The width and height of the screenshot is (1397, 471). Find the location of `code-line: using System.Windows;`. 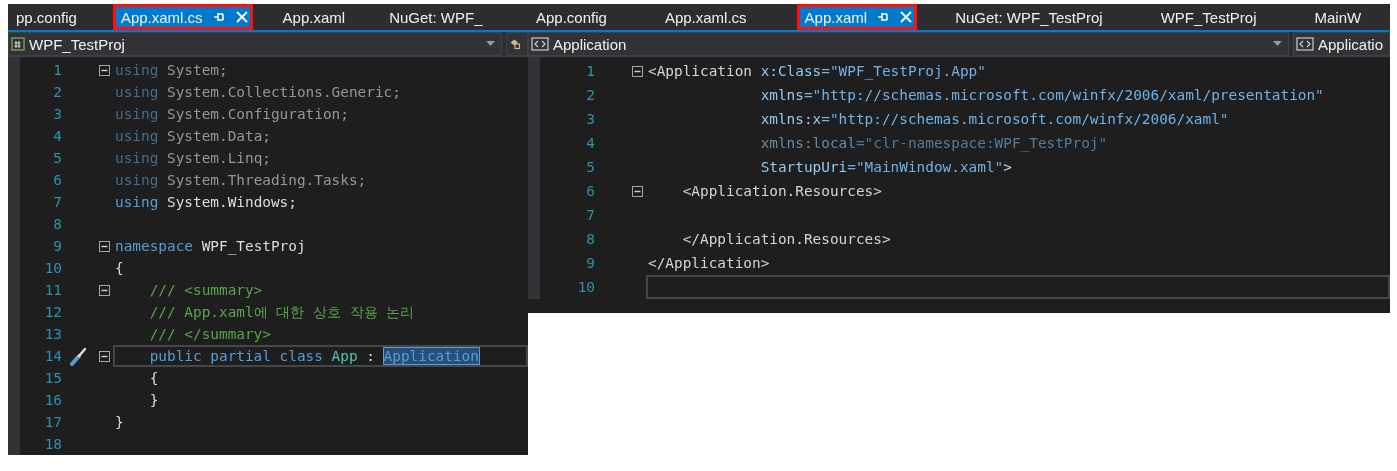

code-line: using System.Windows; is located at coordinates (206, 202).